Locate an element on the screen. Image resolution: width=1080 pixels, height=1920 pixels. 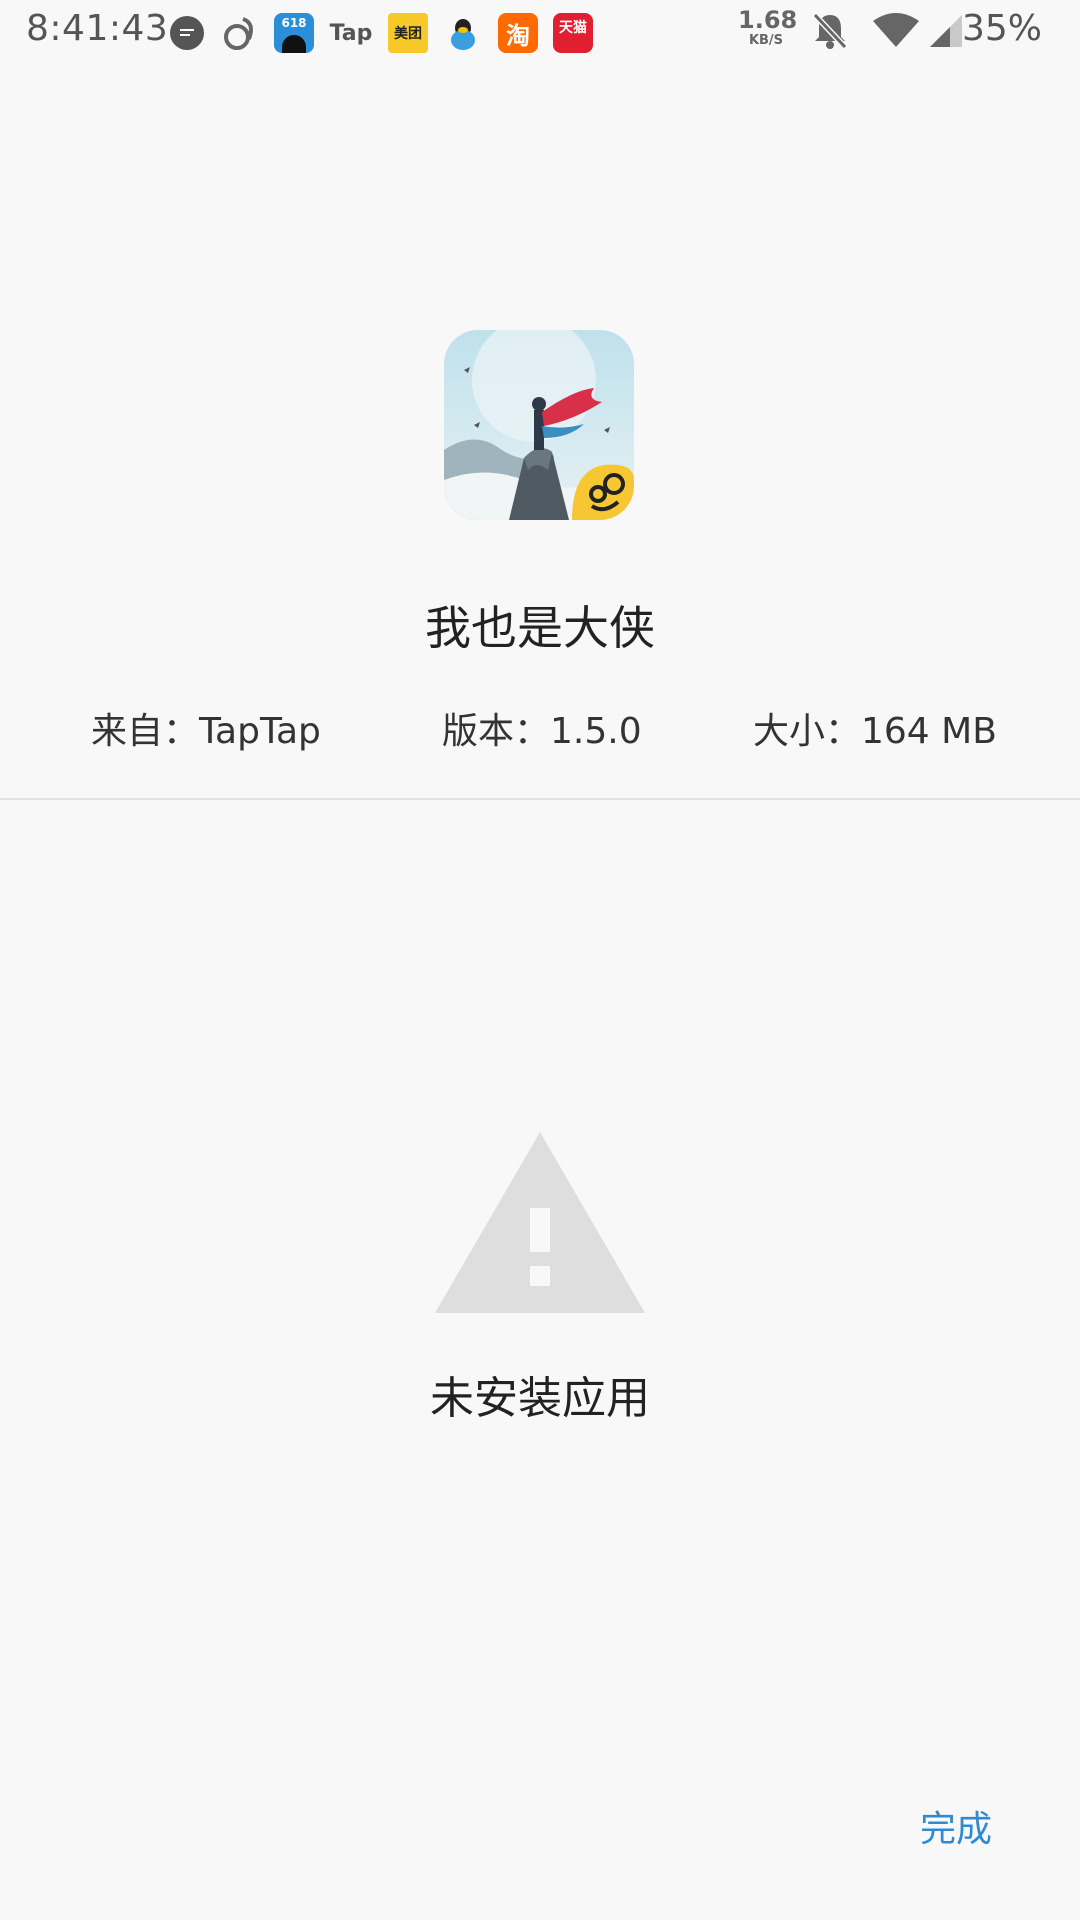
618-app-icon: 618 is located at coordinates (294, 33).